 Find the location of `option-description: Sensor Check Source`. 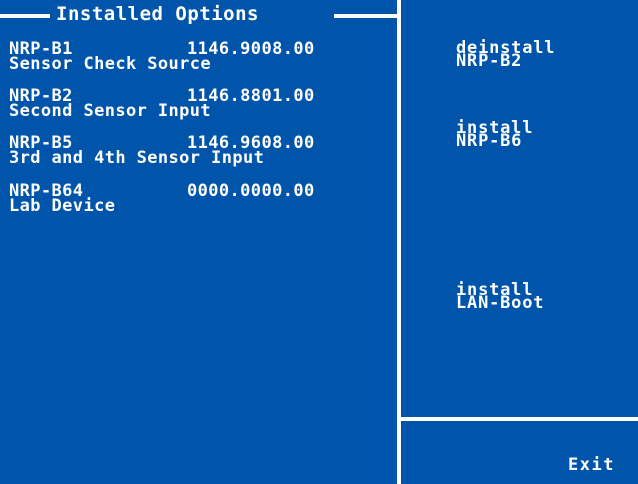

option-description: Sensor Check Source is located at coordinates (110, 64).